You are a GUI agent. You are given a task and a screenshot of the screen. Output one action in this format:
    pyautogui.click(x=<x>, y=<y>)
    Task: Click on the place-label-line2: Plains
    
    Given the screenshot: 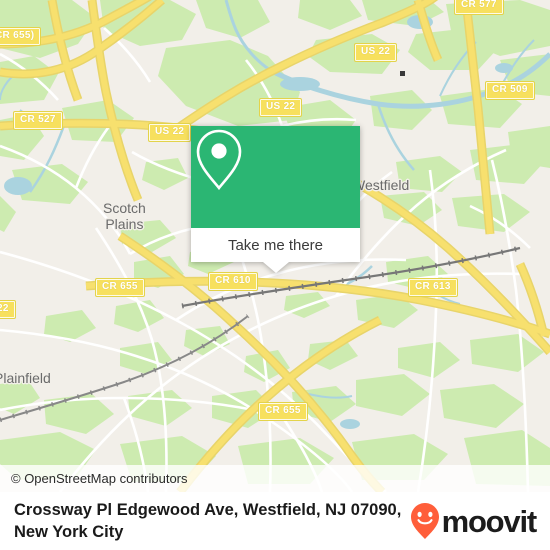 What is the action you would take?
    pyautogui.click(x=124, y=224)
    